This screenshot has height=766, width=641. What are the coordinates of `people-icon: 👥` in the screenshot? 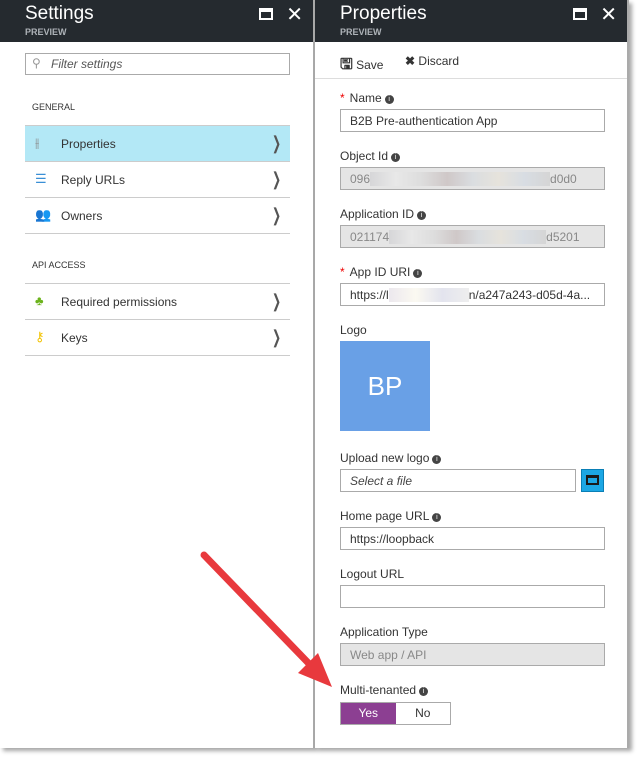 It's located at (43, 214).